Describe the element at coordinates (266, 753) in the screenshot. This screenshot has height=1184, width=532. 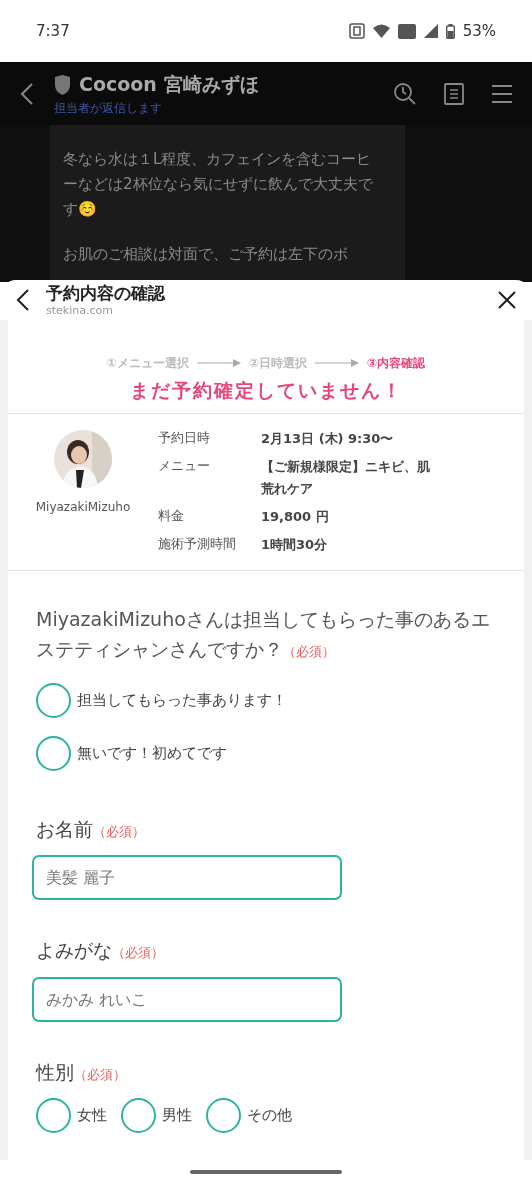
I see `radio-option: 無いです！初めてです` at that location.